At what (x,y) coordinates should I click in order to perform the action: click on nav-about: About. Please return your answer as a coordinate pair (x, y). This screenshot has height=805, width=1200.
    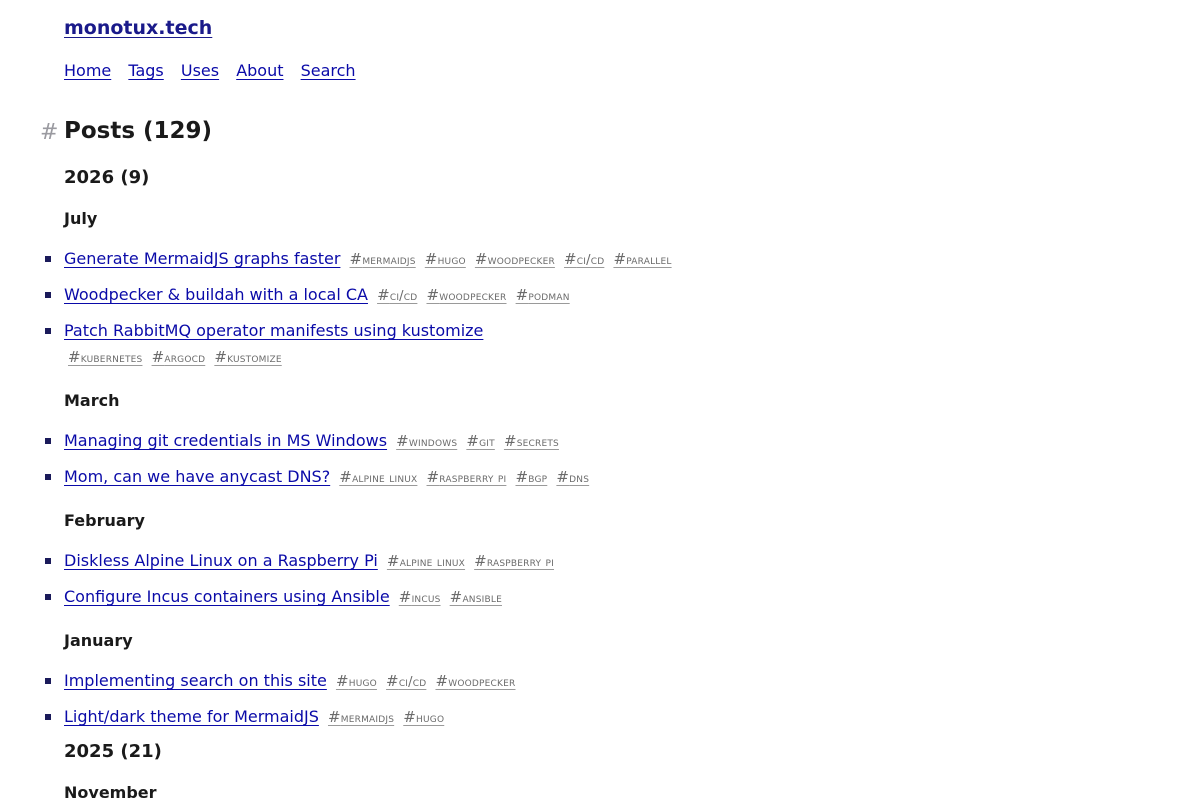
    Looking at the image, I should click on (259, 70).